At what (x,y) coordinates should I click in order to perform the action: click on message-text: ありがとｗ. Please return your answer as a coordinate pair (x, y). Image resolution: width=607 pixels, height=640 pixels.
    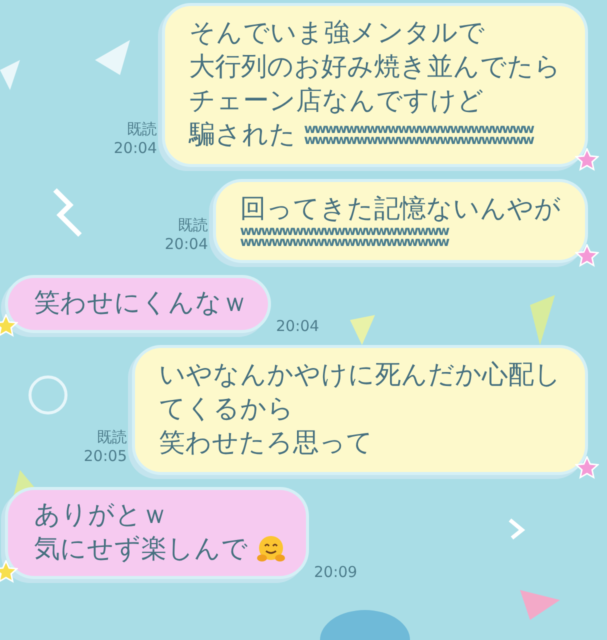
    Looking at the image, I should click on (101, 515).